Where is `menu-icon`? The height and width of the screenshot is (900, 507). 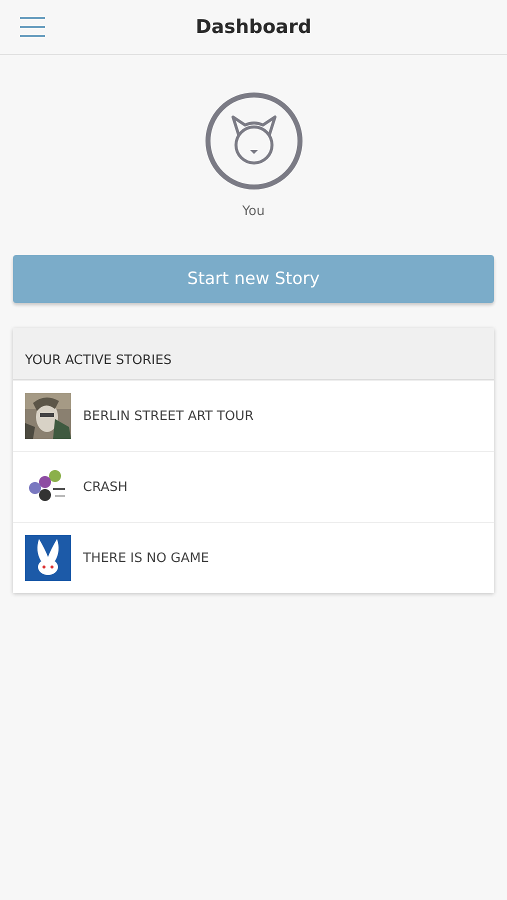 menu-icon is located at coordinates (32, 27).